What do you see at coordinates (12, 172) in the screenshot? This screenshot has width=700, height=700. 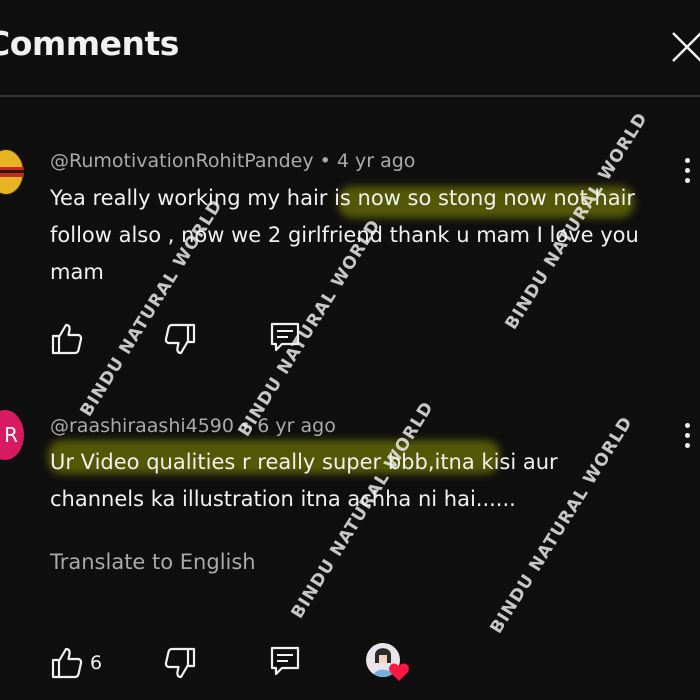 I see `avatar` at bounding box center [12, 172].